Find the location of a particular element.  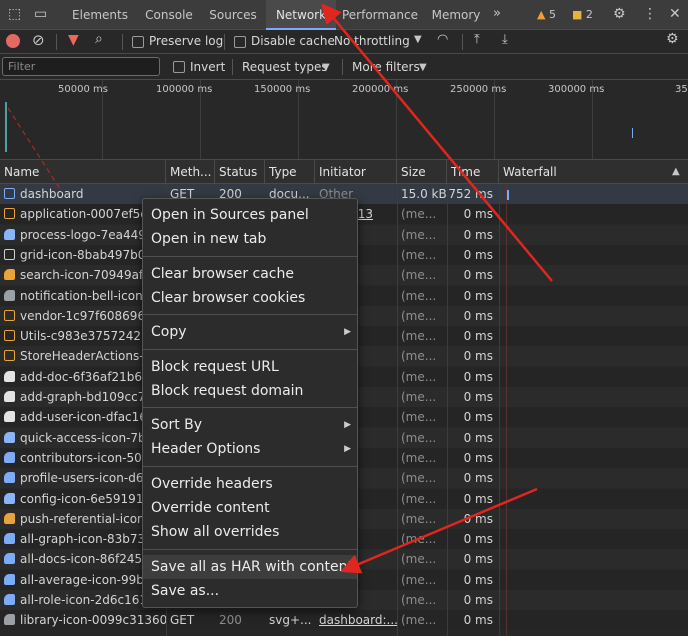

menu-item-override-headers: Override headers is located at coordinates (250, 484).